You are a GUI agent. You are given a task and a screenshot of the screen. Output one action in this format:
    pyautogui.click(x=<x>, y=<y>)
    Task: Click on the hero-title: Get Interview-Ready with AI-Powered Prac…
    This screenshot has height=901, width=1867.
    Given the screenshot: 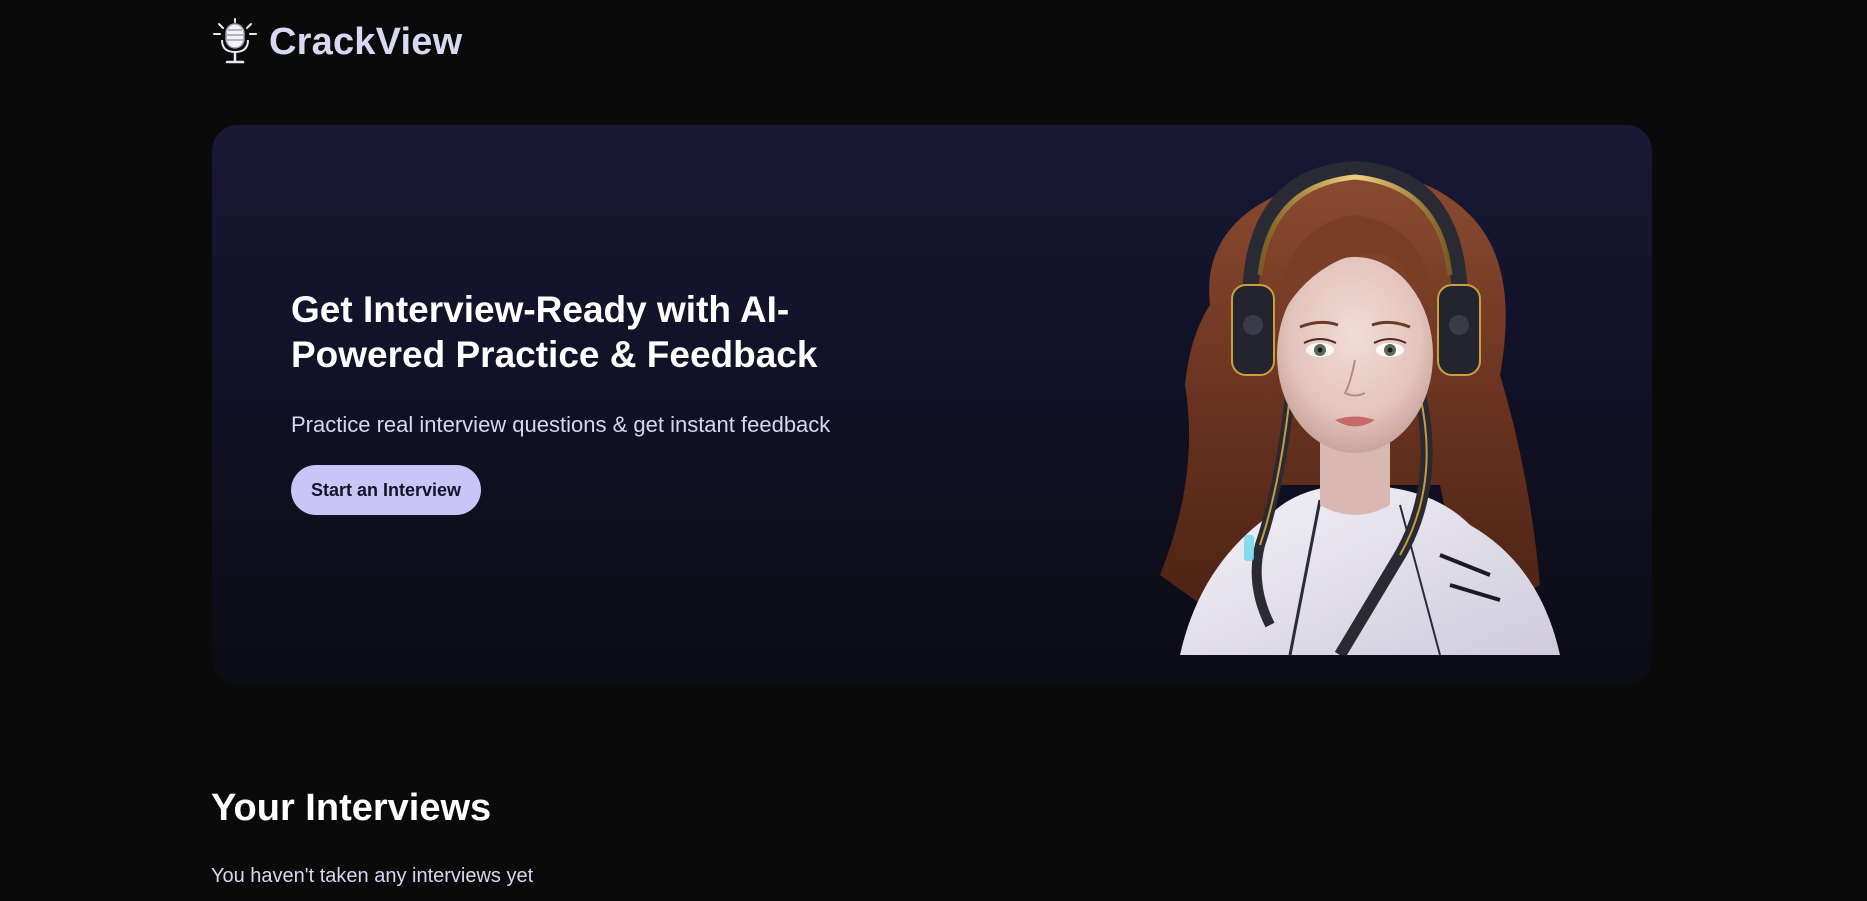 What is the action you would take?
    pyautogui.click(x=554, y=332)
    